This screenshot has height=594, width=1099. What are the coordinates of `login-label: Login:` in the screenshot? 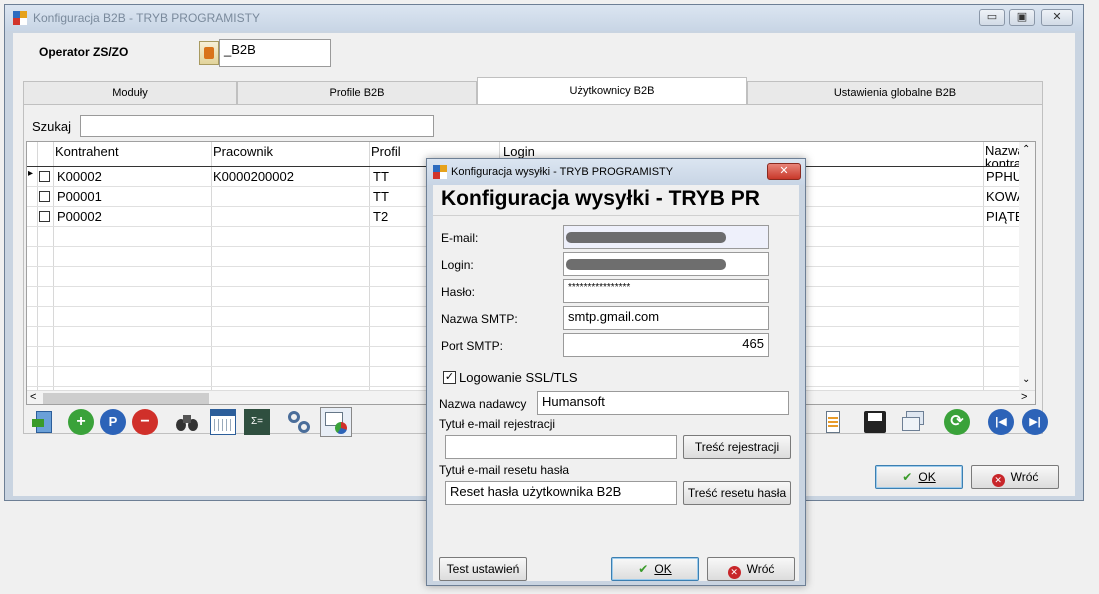 It's located at (457, 265).